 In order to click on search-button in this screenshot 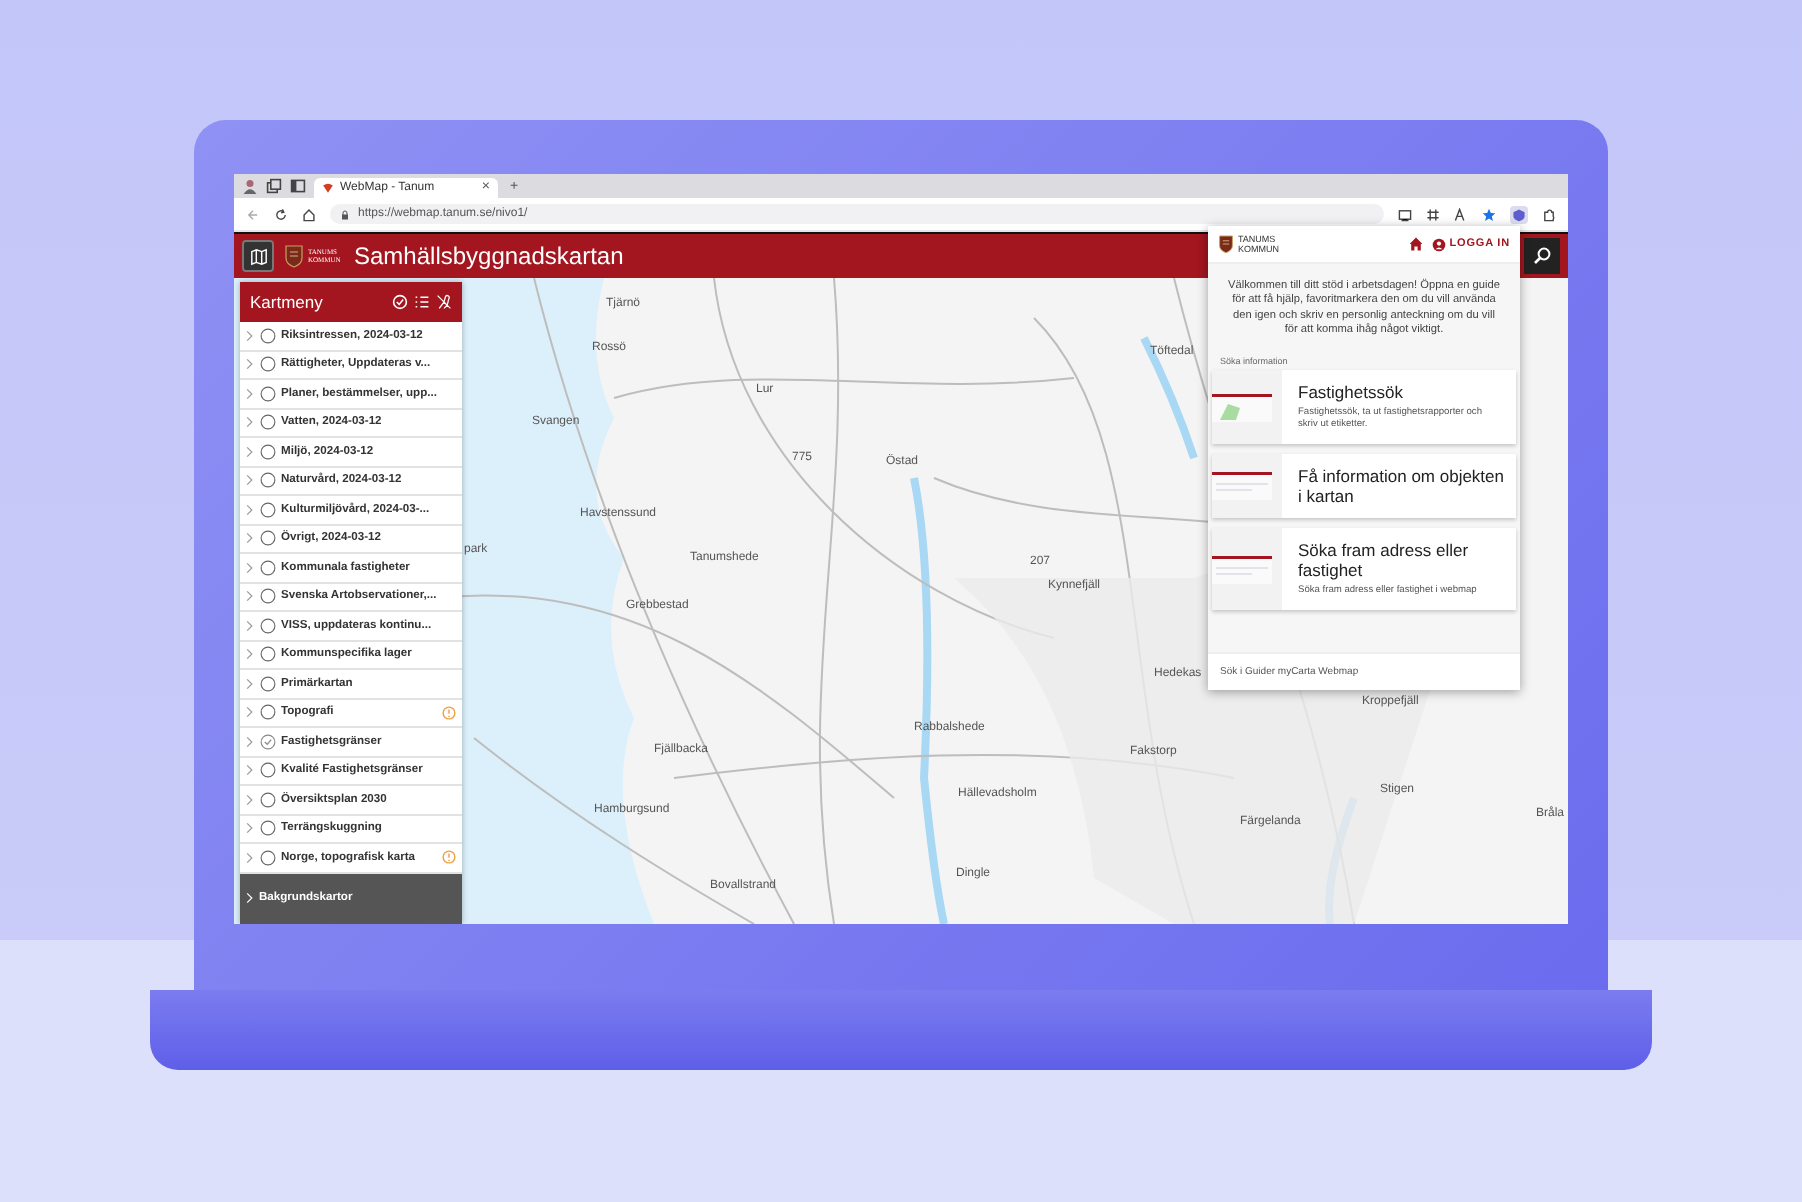, I will do `click(1542, 256)`.